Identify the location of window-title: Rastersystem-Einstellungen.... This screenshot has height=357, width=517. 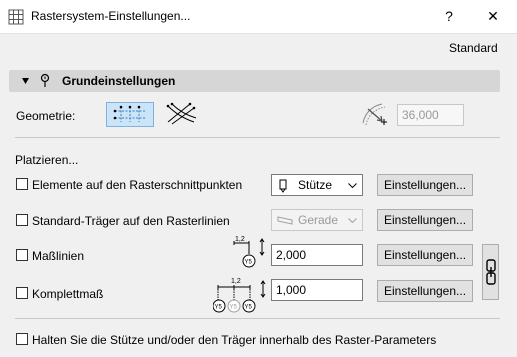
(111, 16).